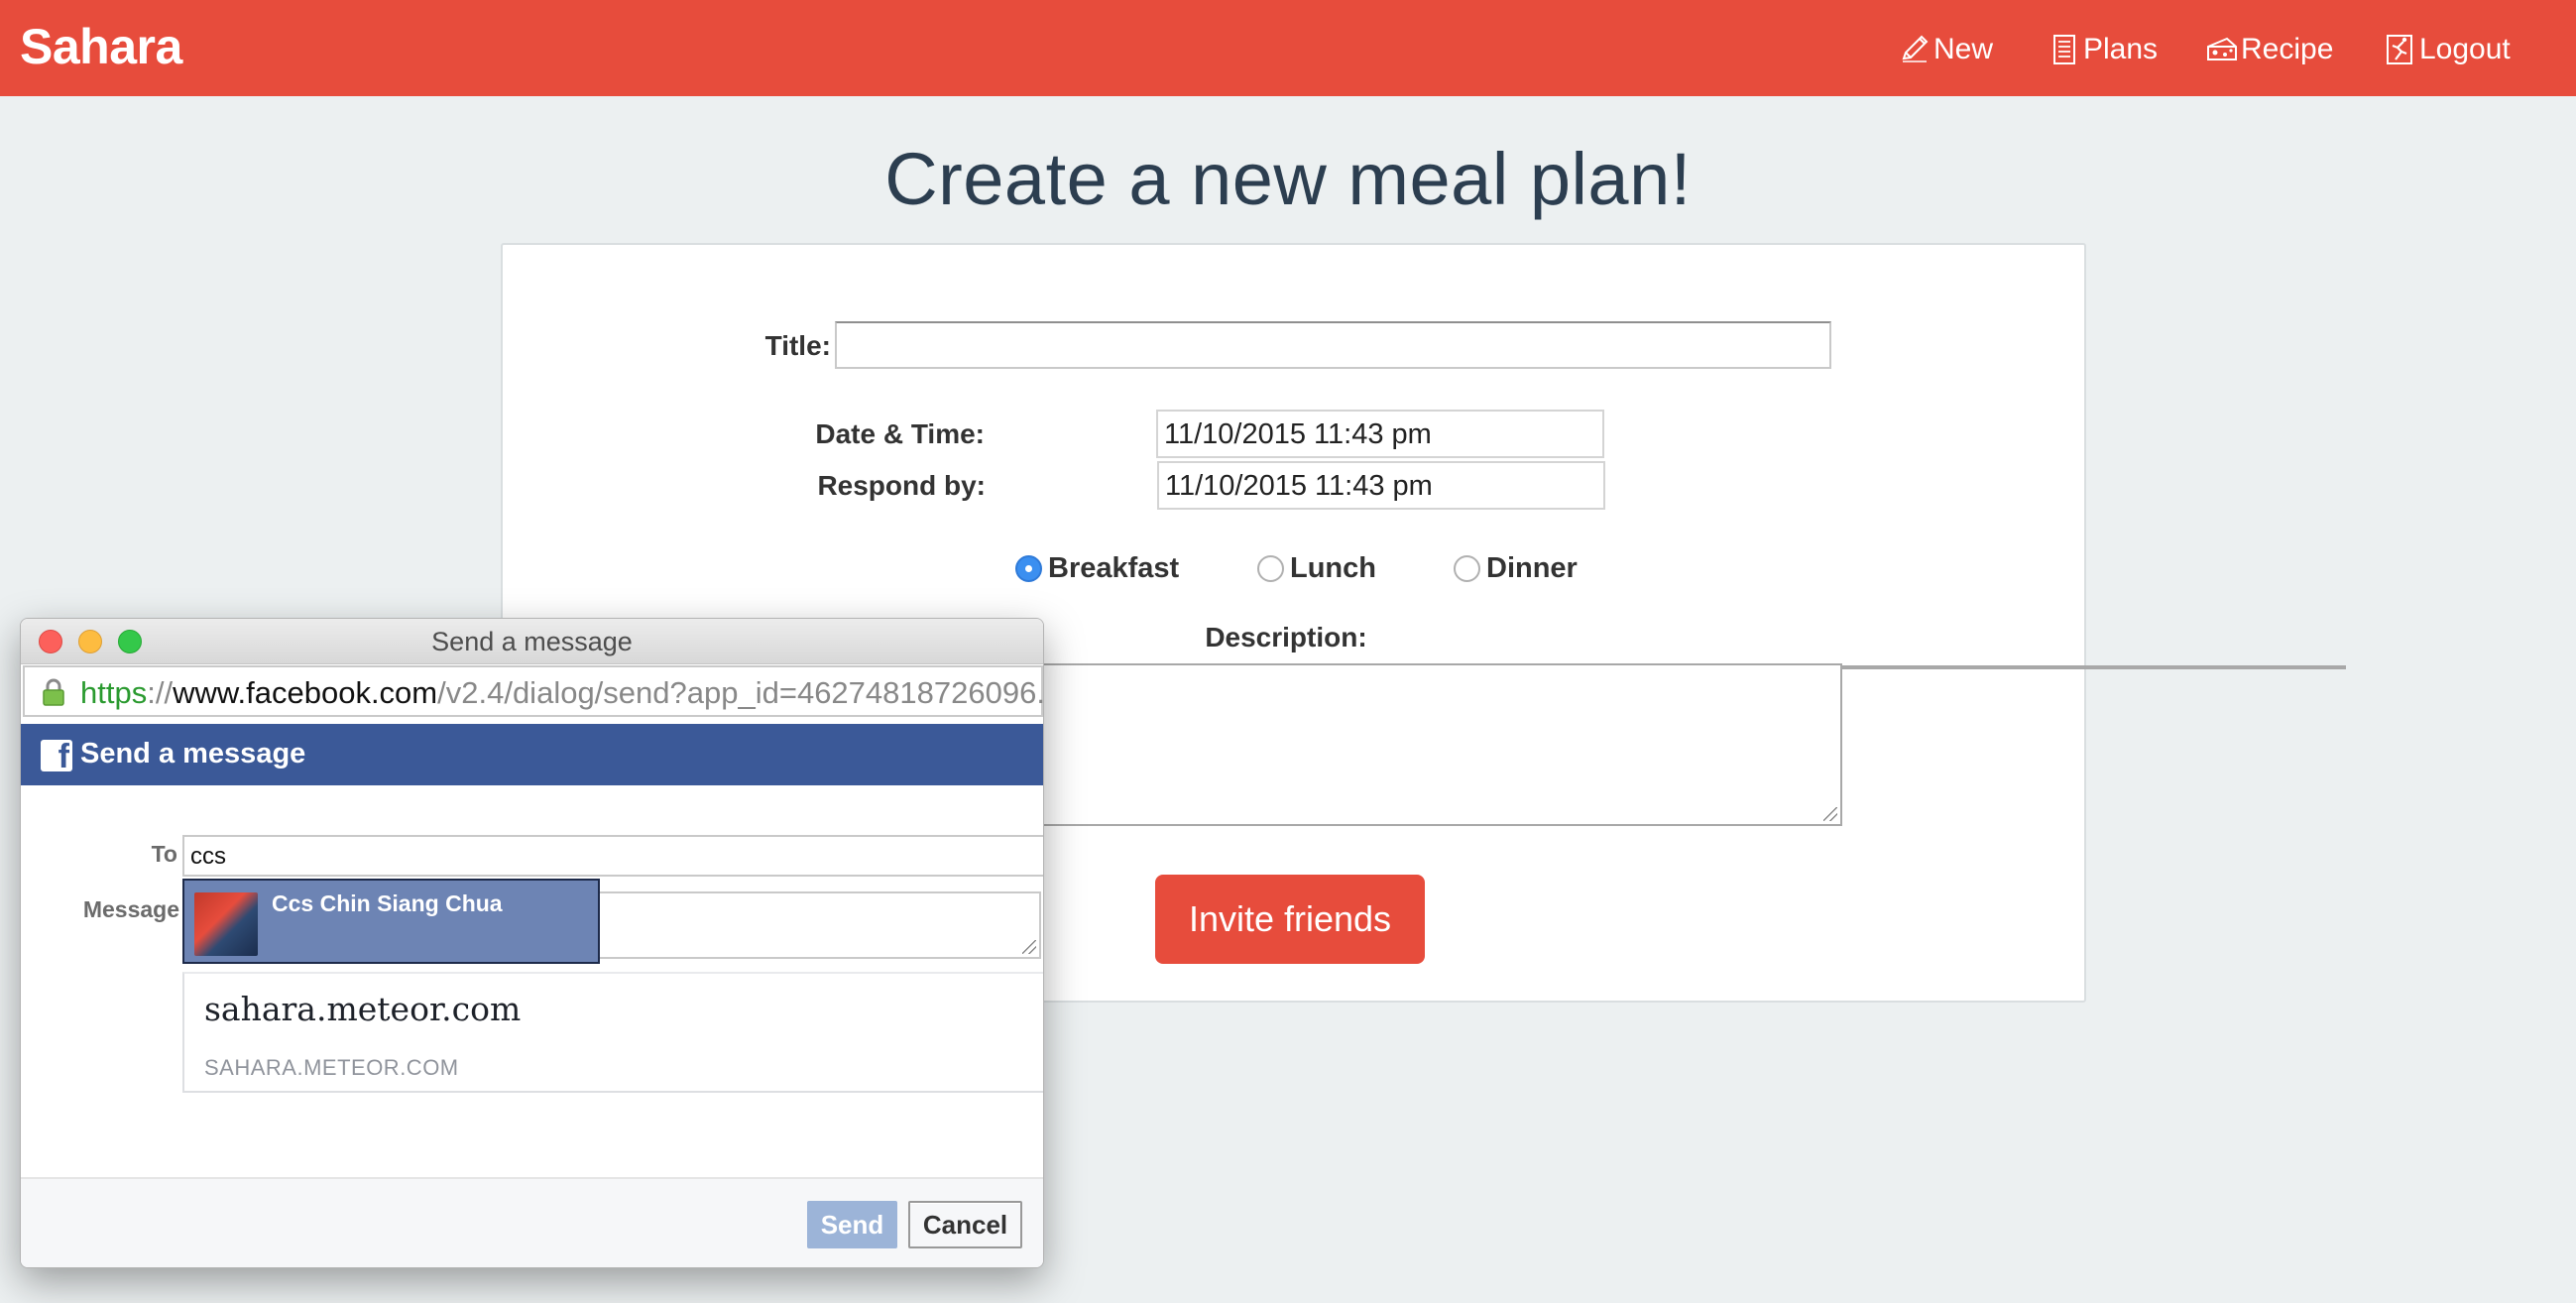 This screenshot has height=1303, width=2576. What do you see at coordinates (965, 1224) in the screenshot?
I see `cancel-button: Cancel` at bounding box center [965, 1224].